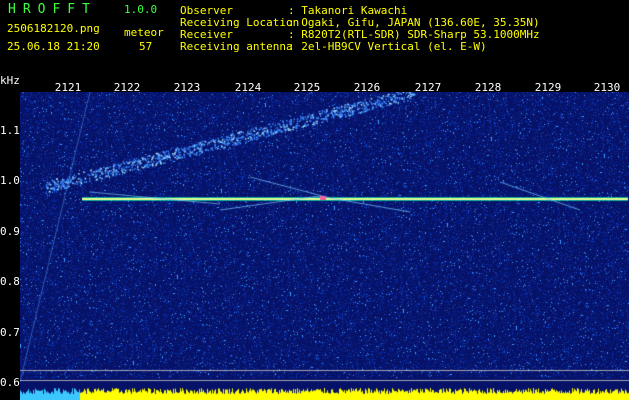  I want to click on observation-datetime: 25.06.18 21:20, so click(53, 46).